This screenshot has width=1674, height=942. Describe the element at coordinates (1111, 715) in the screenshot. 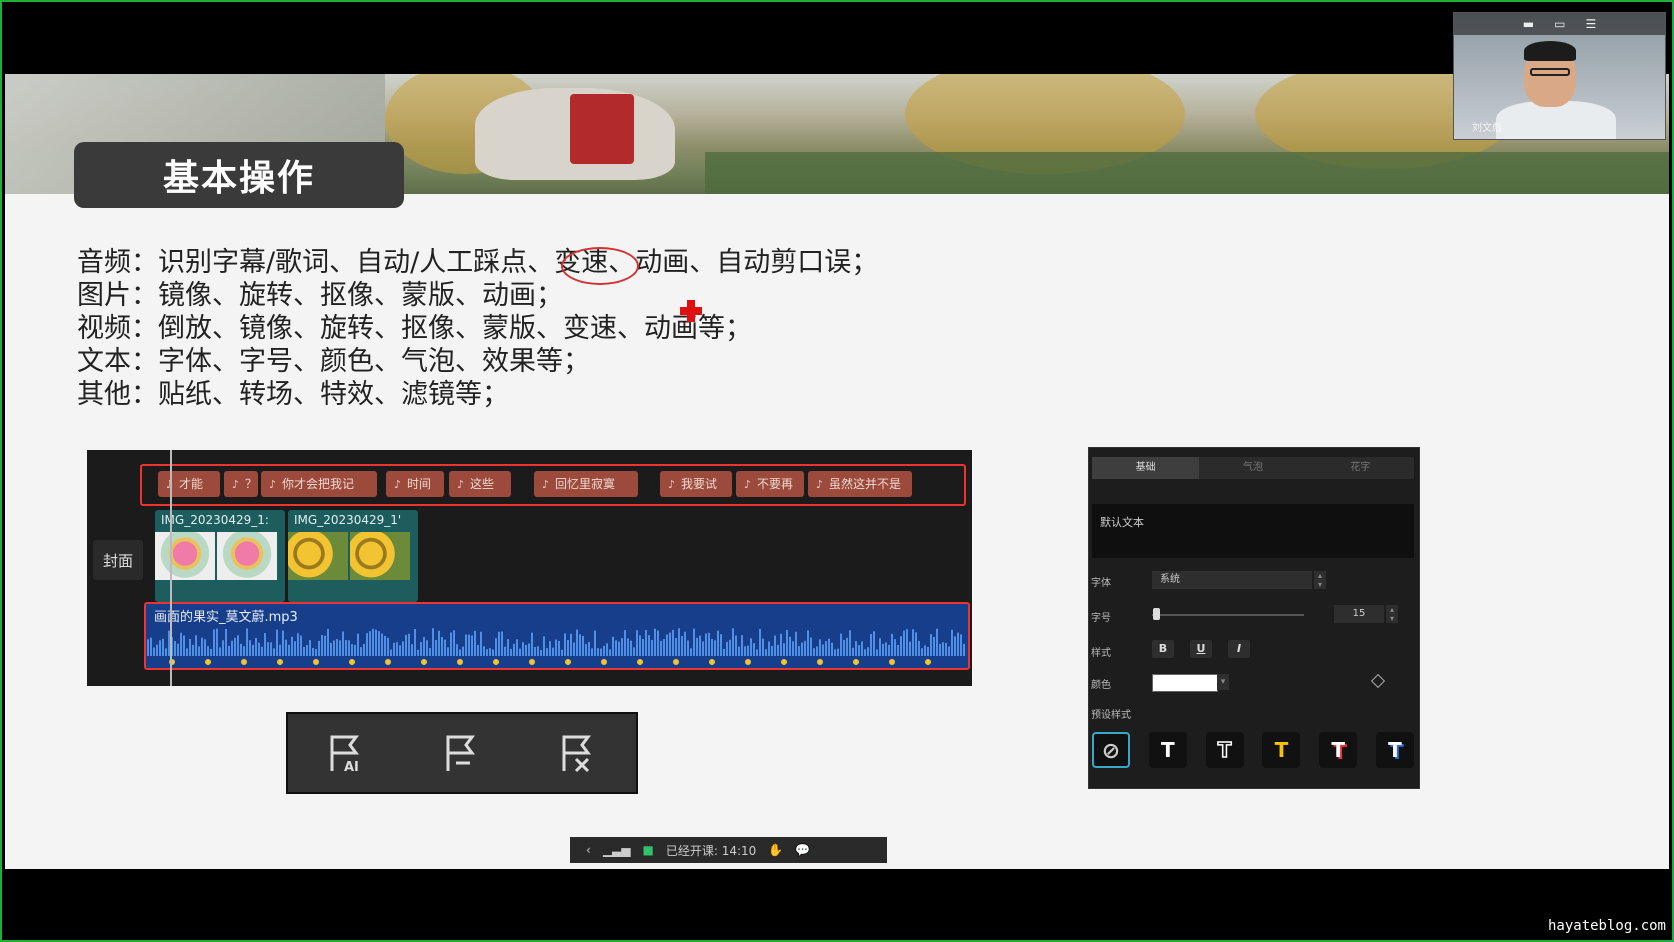

I see `preset-label: 预设样式` at that location.